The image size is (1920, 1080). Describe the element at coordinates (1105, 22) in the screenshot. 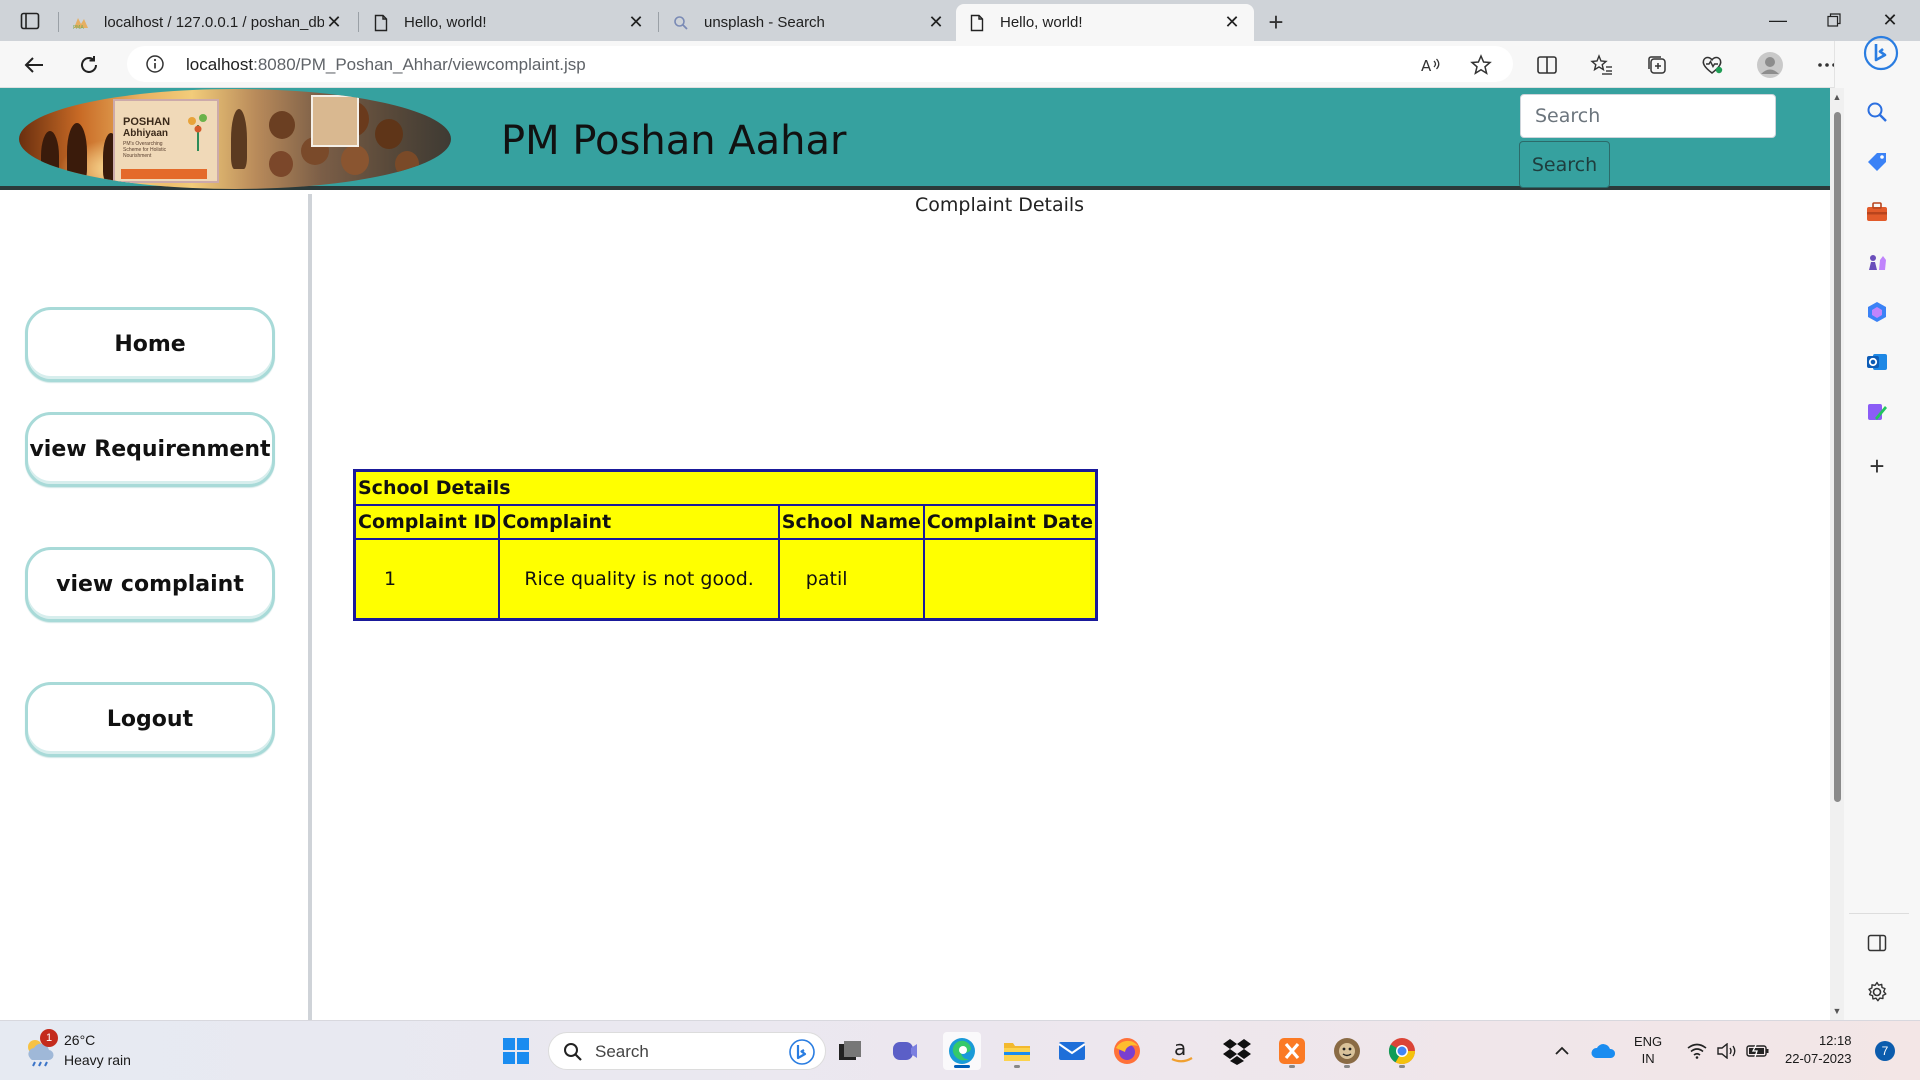

I see `tab-hello-world-active: Hello, world! ✕` at that location.